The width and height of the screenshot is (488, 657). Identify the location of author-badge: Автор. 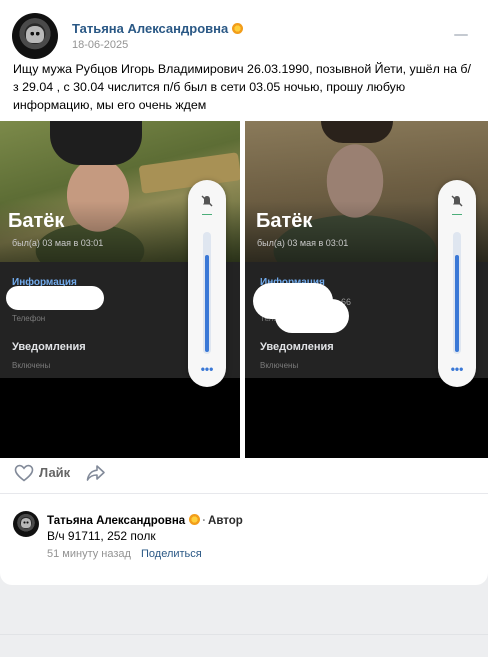
(225, 521).